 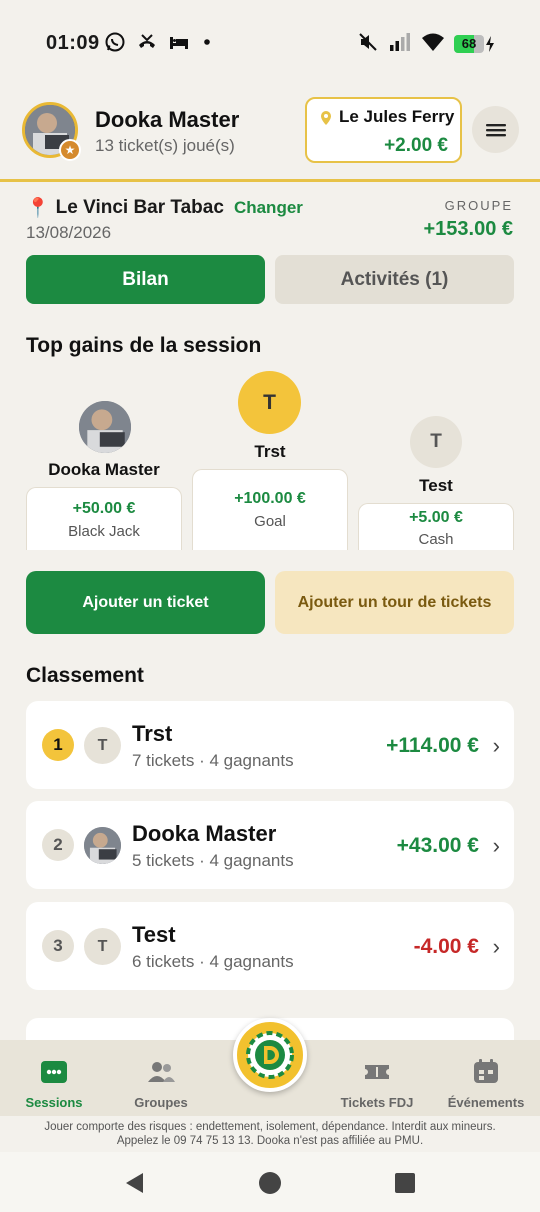 I want to click on player-avatar, so click(x=102, y=845).